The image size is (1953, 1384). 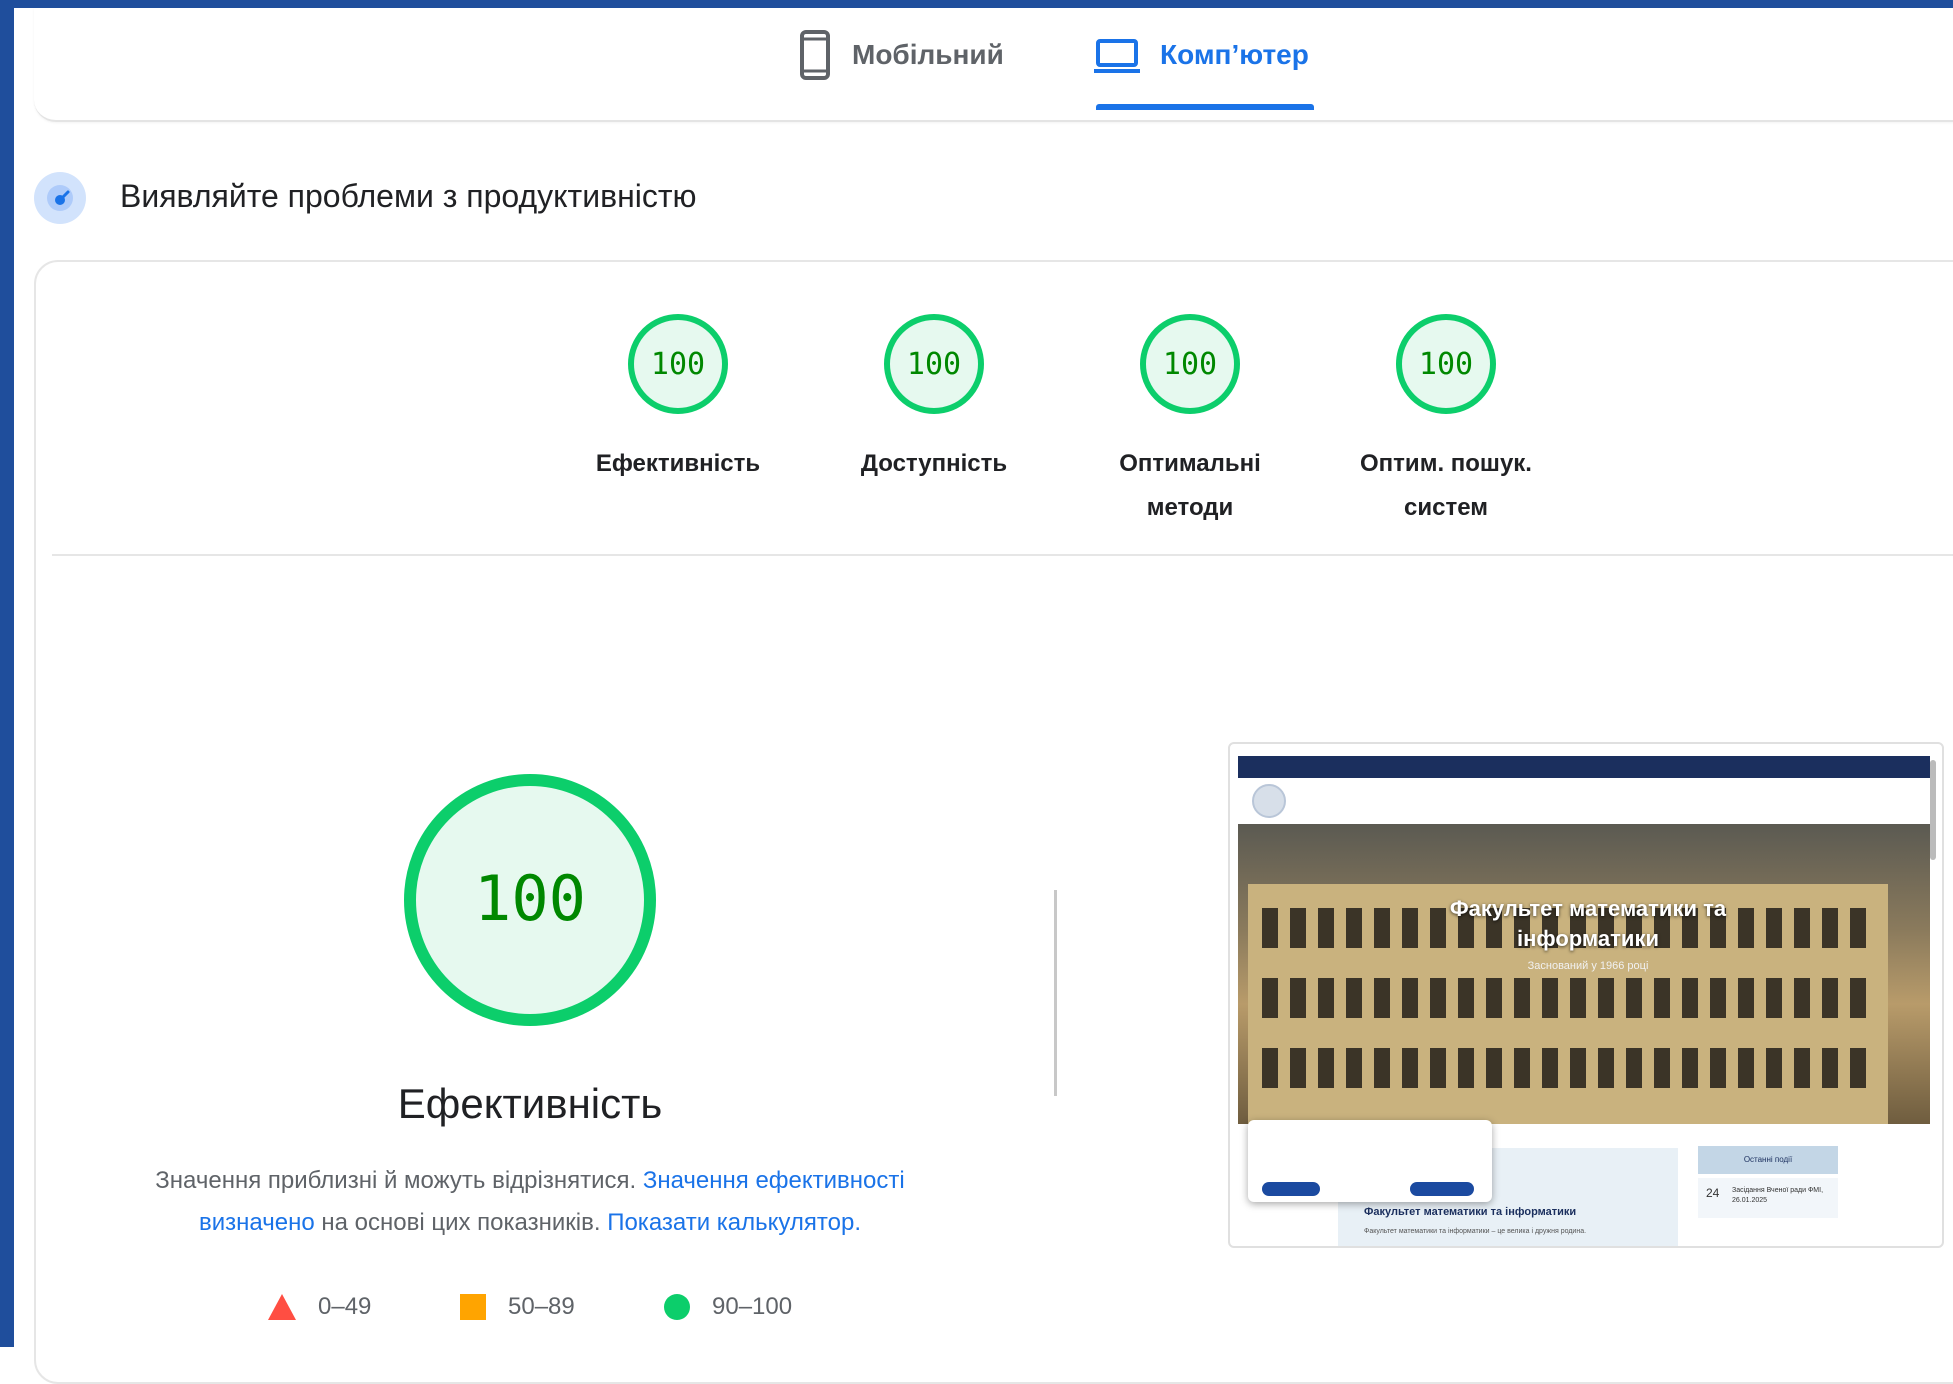 I want to click on gauges-divider, so click(x=1002, y=555).